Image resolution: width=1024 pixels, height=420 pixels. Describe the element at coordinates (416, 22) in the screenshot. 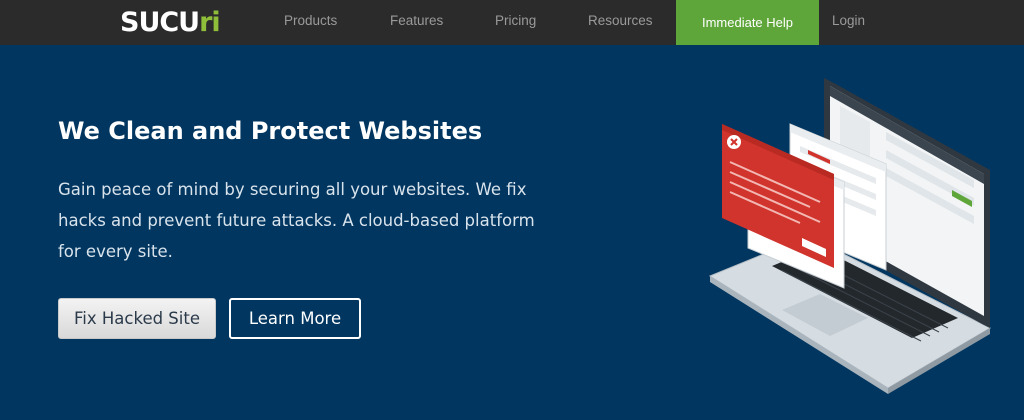

I see `nav-item-features: Features` at that location.